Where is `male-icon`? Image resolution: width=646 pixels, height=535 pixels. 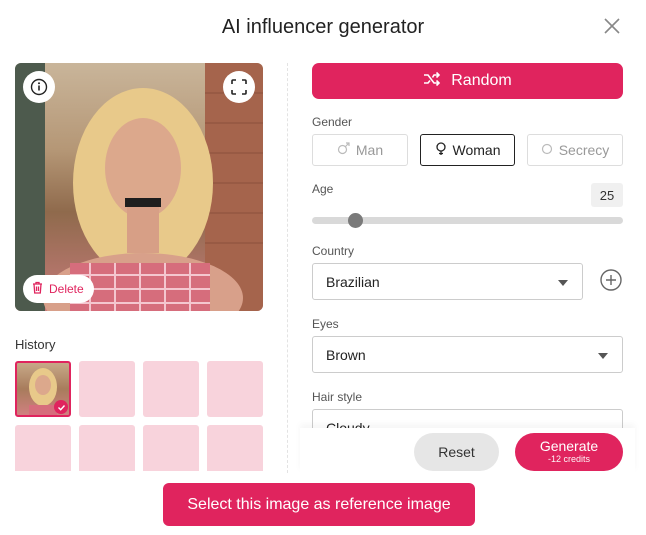
male-icon is located at coordinates (343, 150).